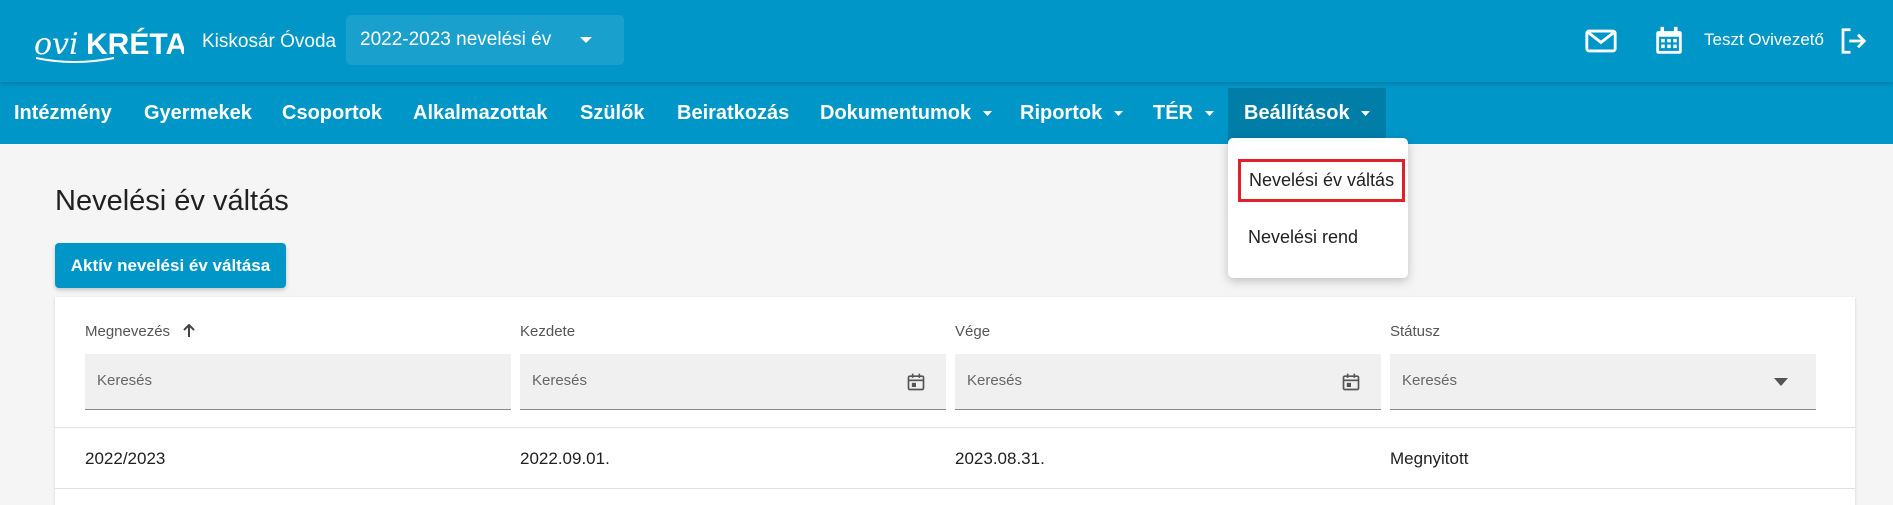  I want to click on table-row-divider, so click(955, 488).